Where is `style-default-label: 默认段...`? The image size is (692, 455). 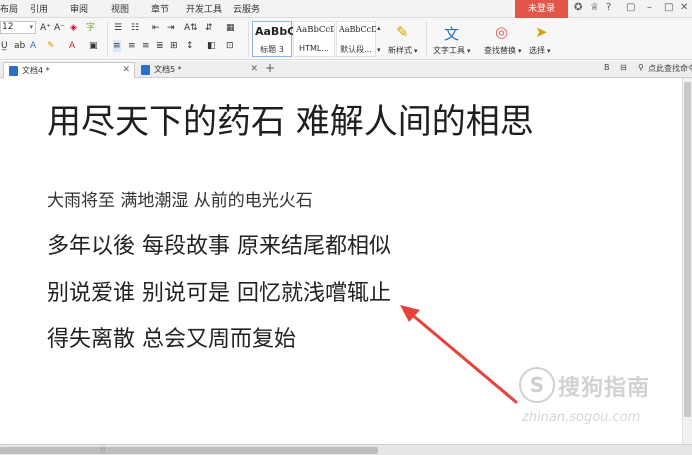
style-default-label: 默认段... is located at coordinates (356, 49).